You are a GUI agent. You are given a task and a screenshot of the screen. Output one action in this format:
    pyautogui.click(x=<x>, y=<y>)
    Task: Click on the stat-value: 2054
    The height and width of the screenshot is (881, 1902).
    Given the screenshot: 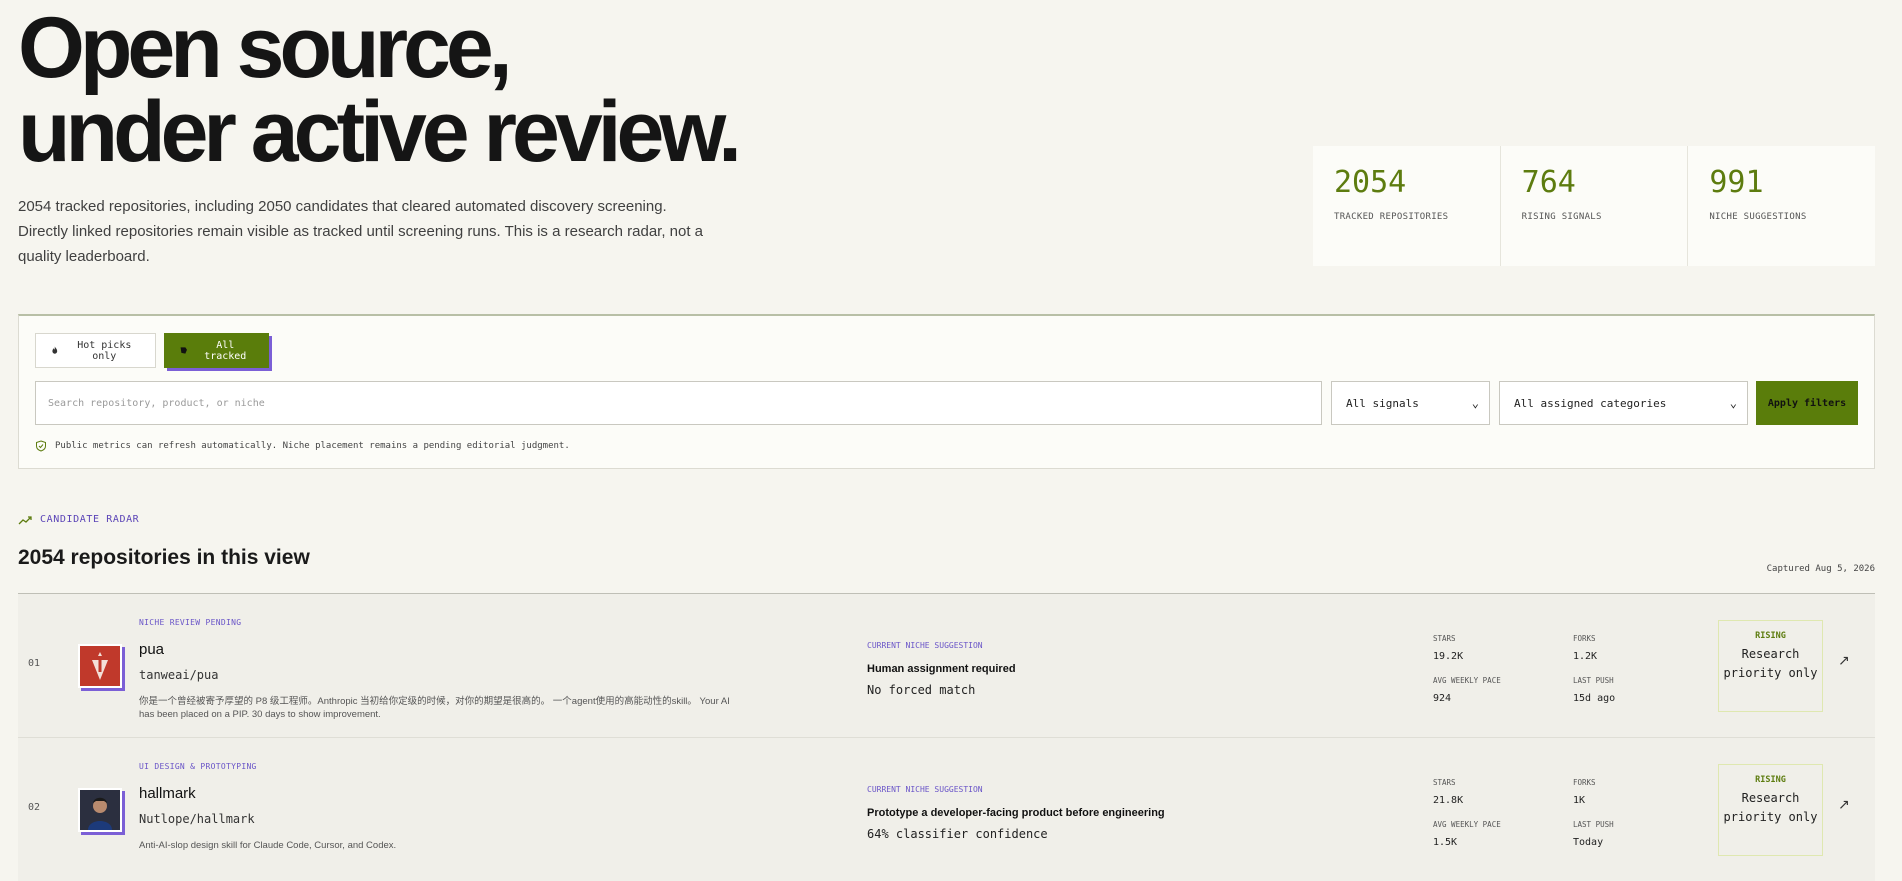 What is the action you would take?
    pyautogui.click(x=1370, y=182)
    